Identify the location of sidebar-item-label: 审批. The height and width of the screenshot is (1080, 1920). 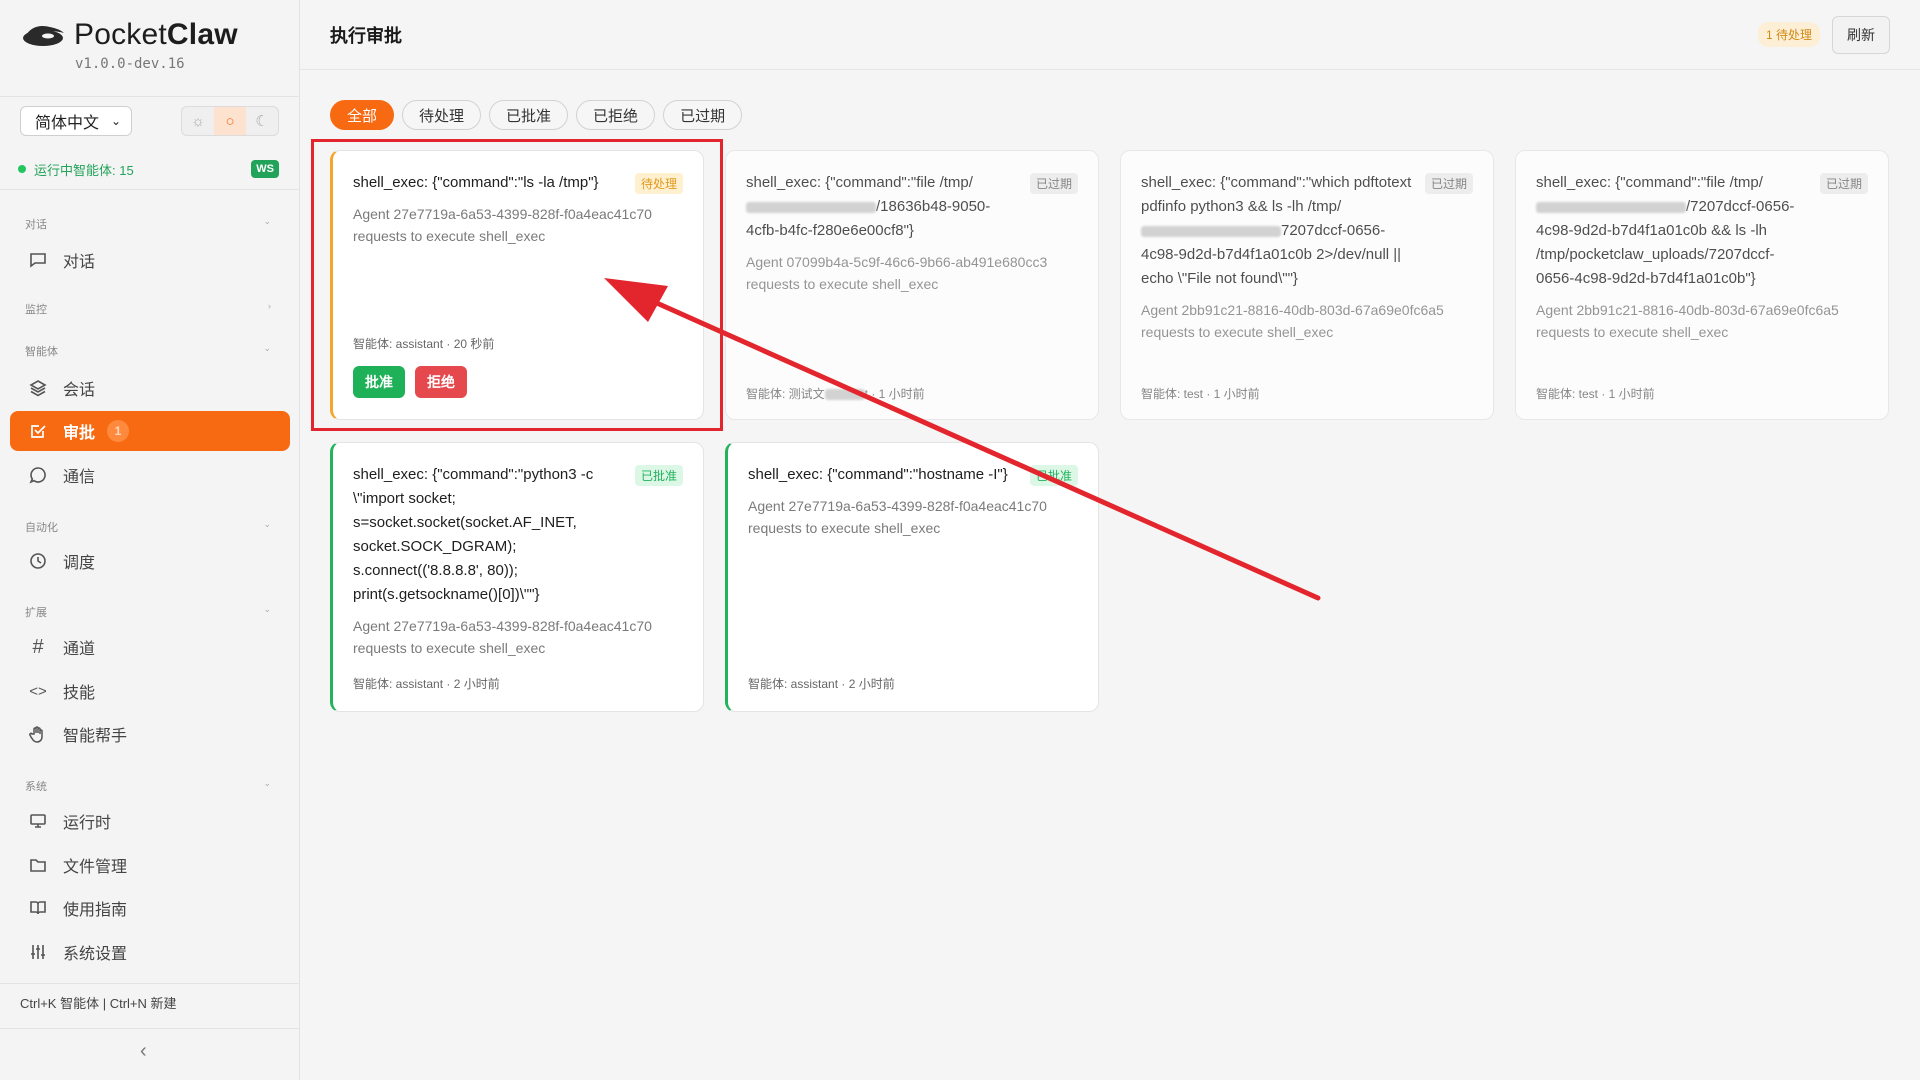
(79, 433).